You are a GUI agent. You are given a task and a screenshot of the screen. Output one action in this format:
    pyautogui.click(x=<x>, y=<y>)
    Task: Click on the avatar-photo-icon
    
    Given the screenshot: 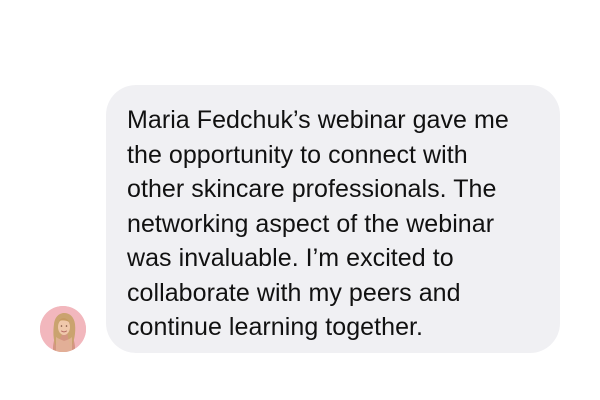 What is the action you would take?
    pyautogui.click(x=63, y=329)
    